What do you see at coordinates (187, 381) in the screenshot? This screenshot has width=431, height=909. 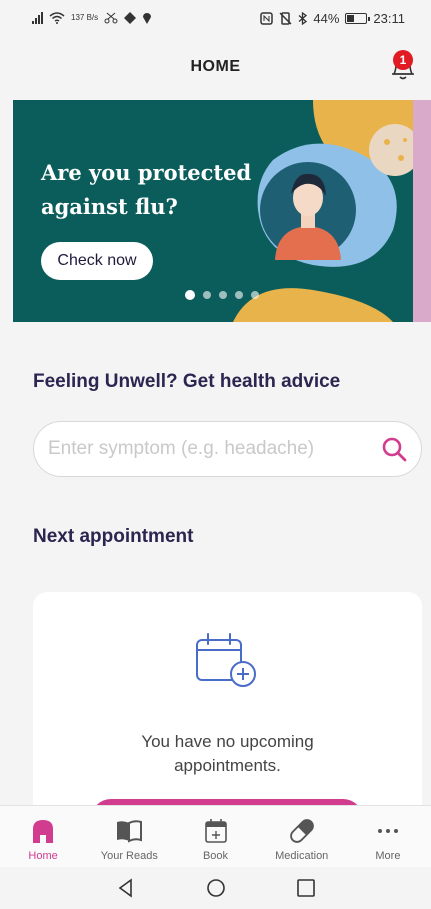 I see `health-advice-title: Feeling Unwell? Get health advice` at bounding box center [187, 381].